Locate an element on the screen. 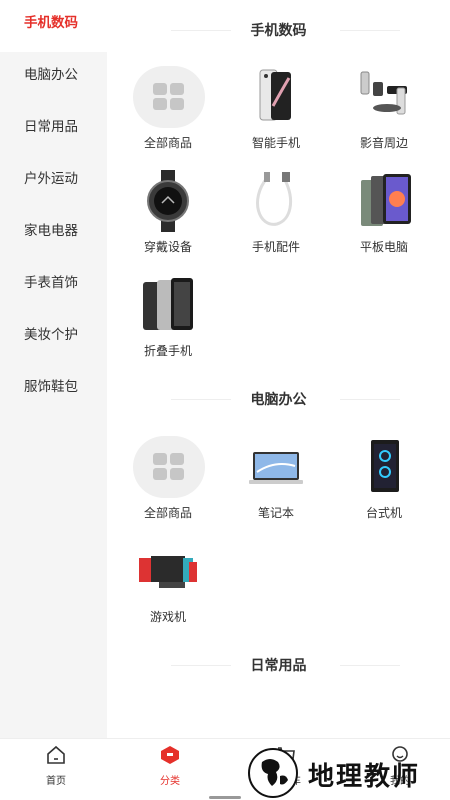 The width and height of the screenshot is (450, 800). category-audio-video: 影音周边 is located at coordinates (371, 114).